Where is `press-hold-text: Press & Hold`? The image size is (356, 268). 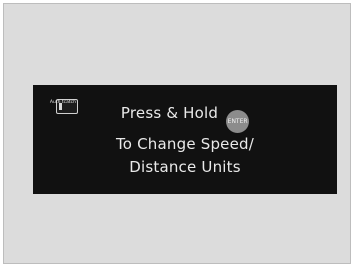 press-hold-text: Press & Hold is located at coordinates (169, 113).